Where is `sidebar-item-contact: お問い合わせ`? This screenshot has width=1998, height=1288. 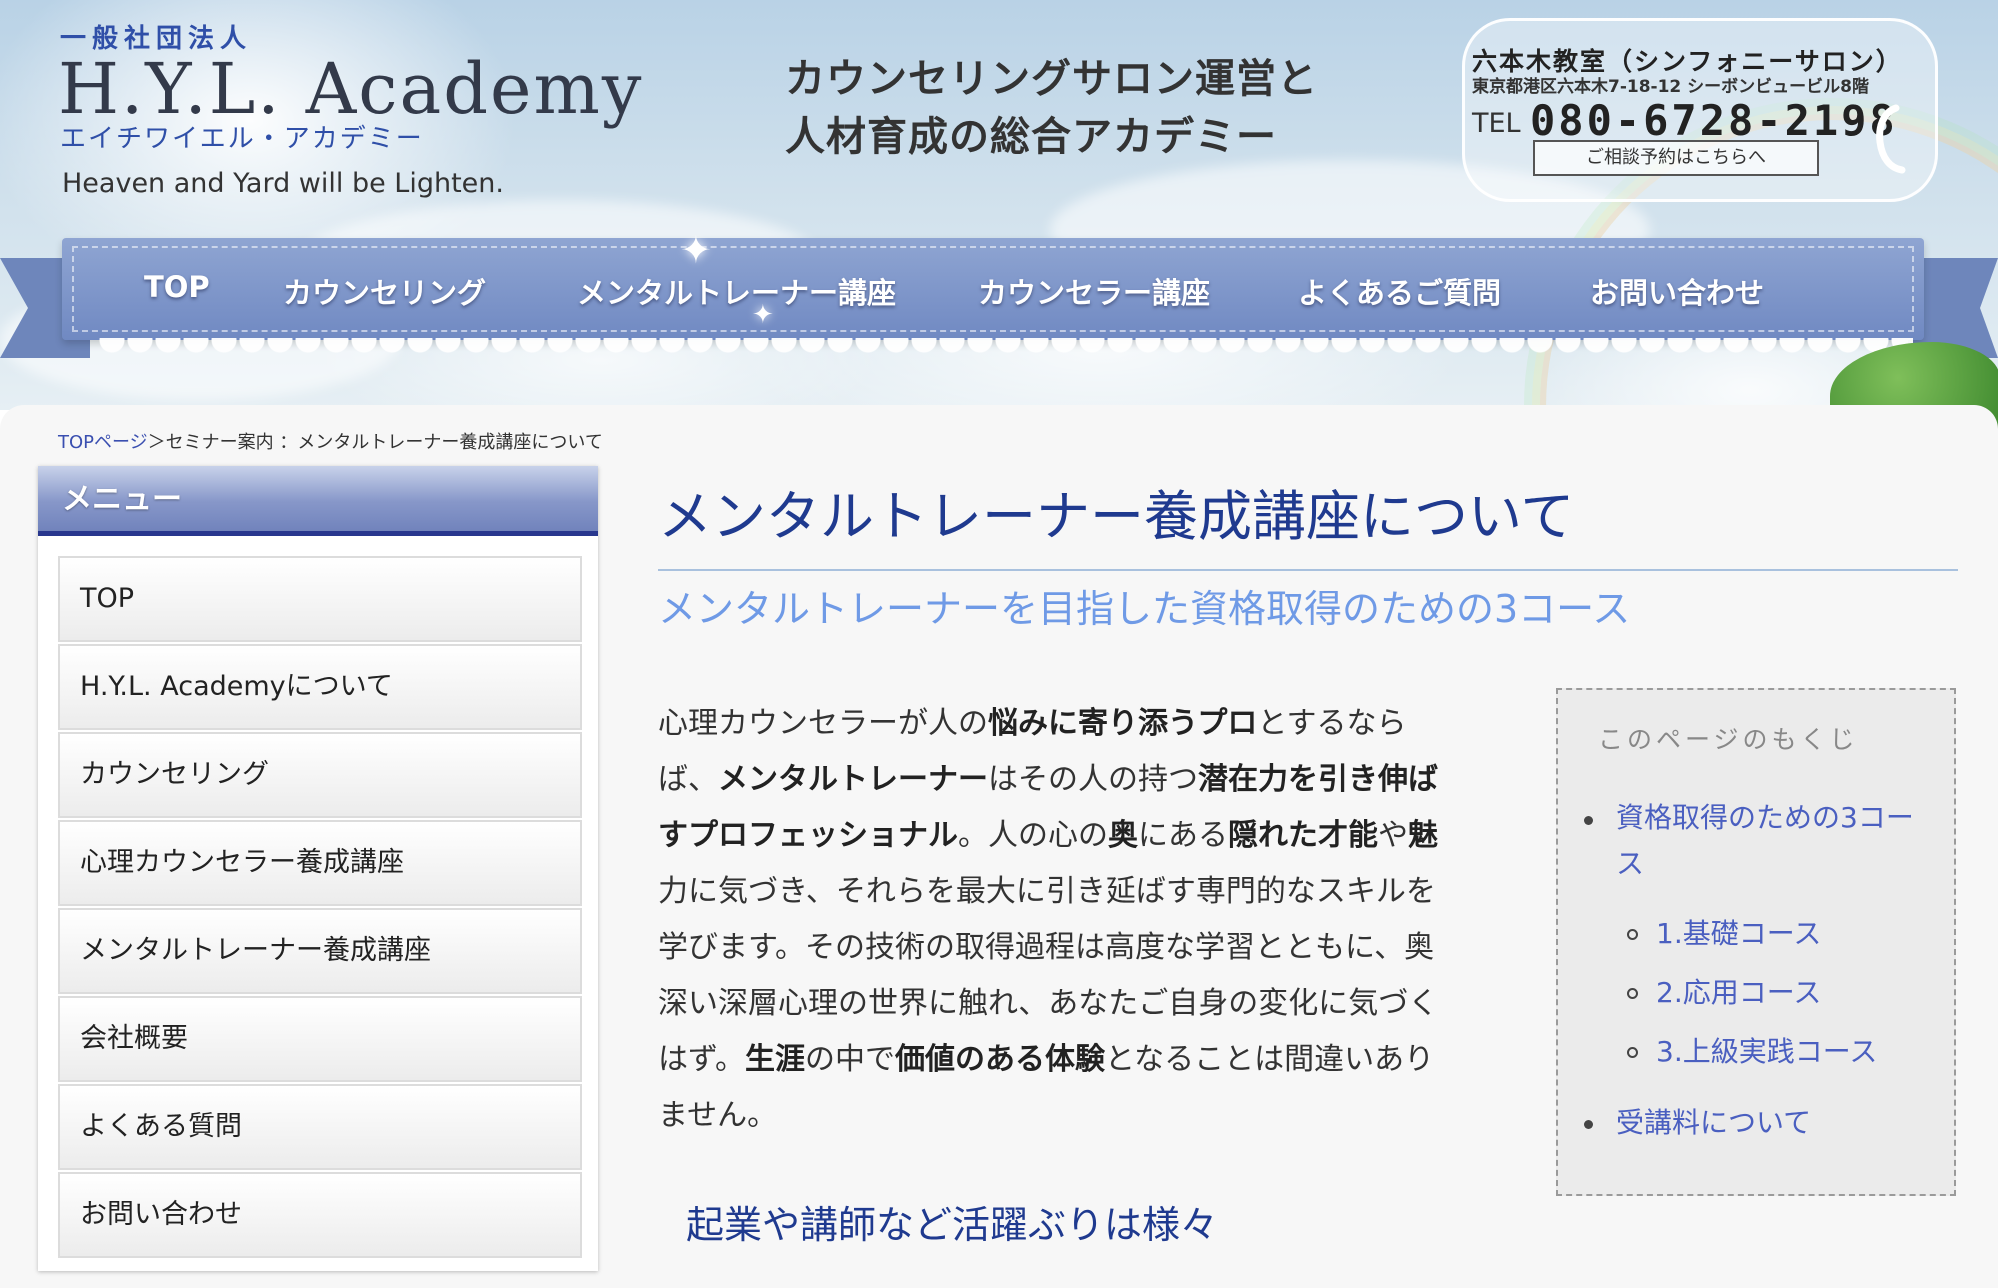
sidebar-item-contact: お問い合わせ is located at coordinates (320, 1215).